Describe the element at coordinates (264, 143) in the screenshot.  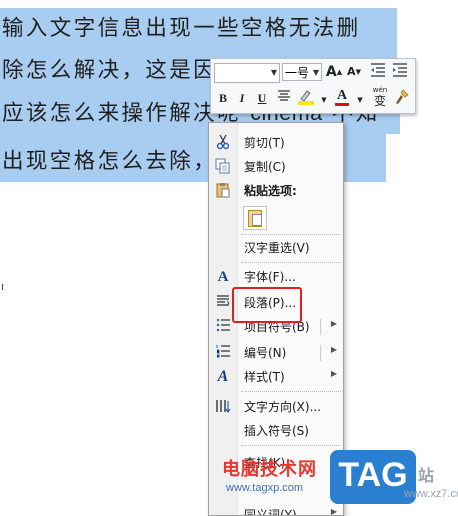
I see `menu-item-label: 剪切(T)` at that location.